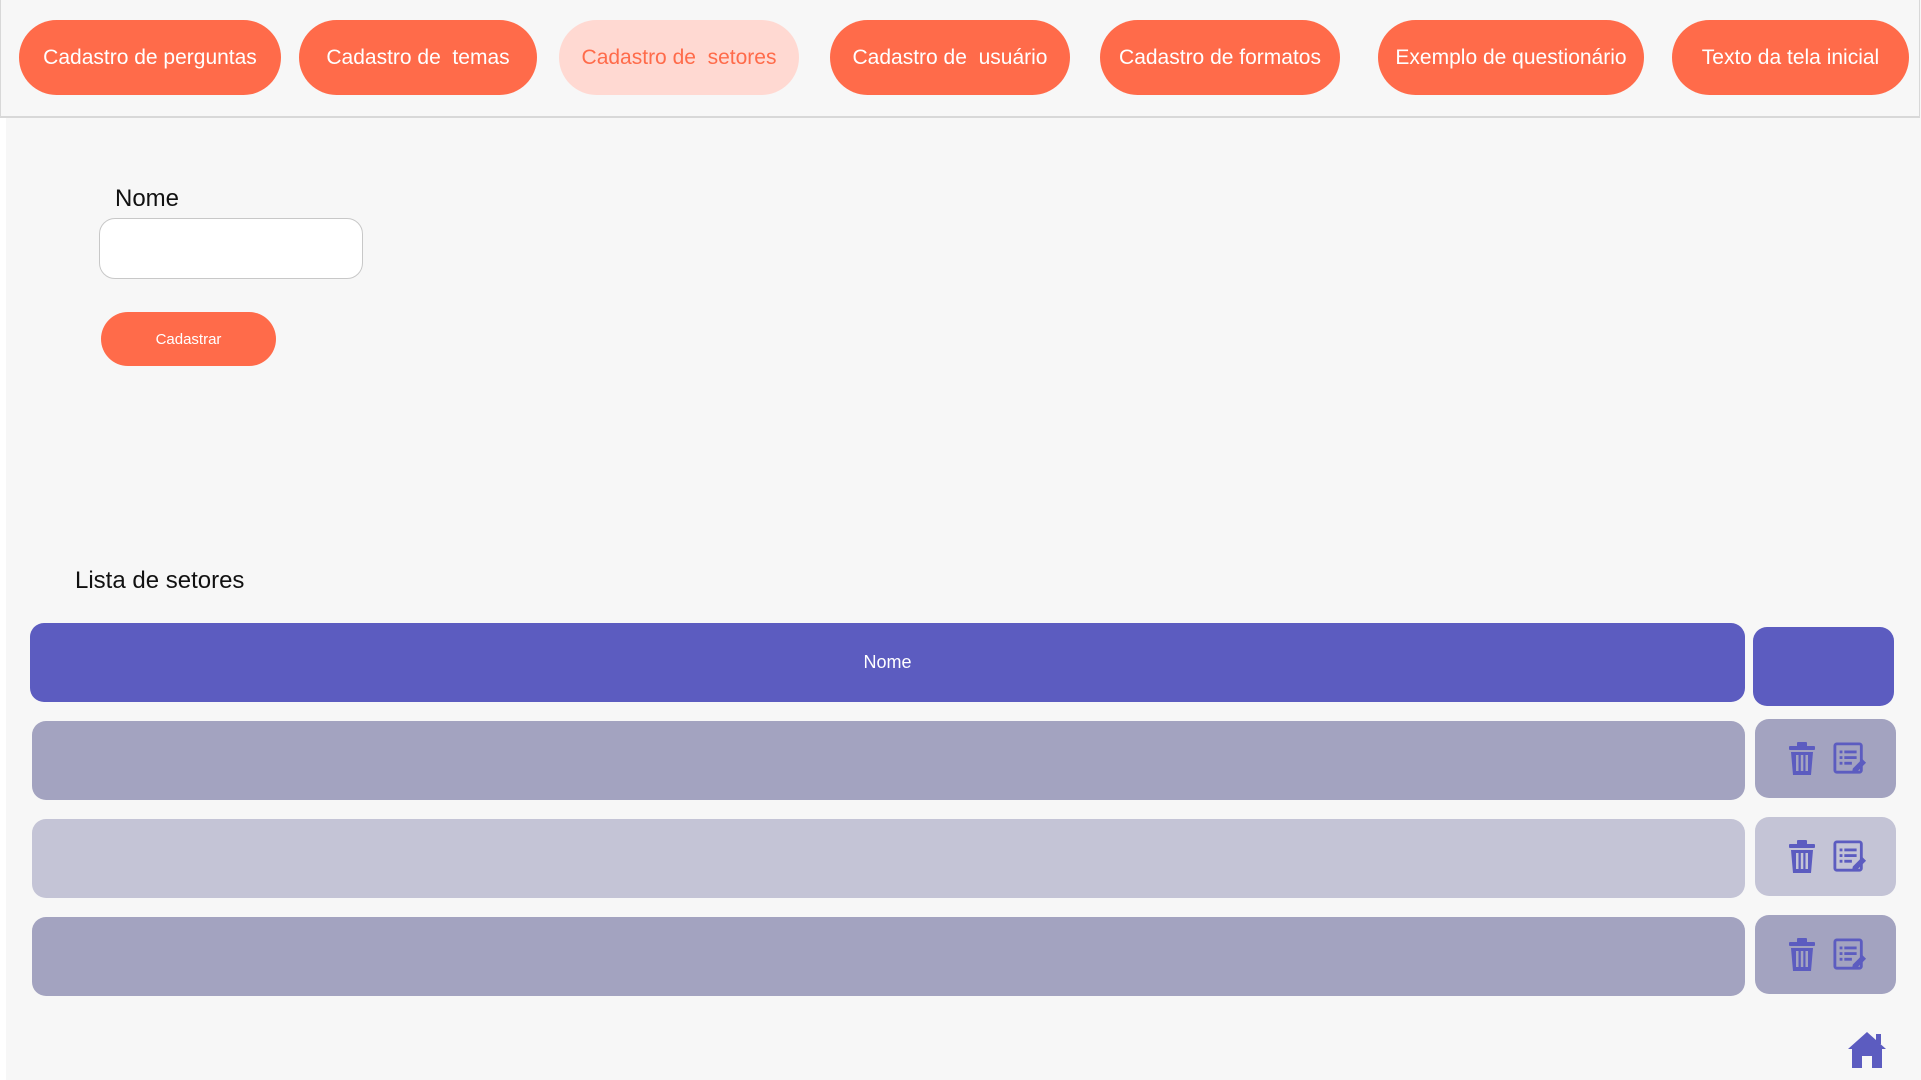 The height and width of the screenshot is (1080, 1921). Describe the element at coordinates (147, 198) in the screenshot. I see `name-field-label: Nome` at that location.